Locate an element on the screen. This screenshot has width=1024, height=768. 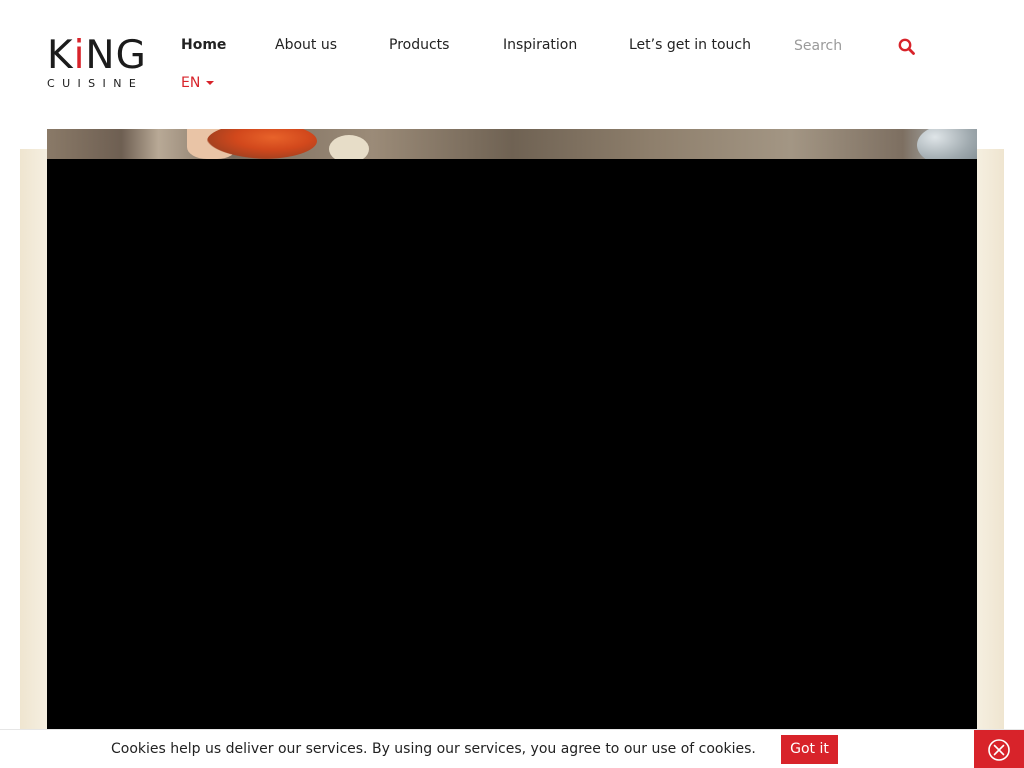
logo-word: KiNG is located at coordinates (97, 55).